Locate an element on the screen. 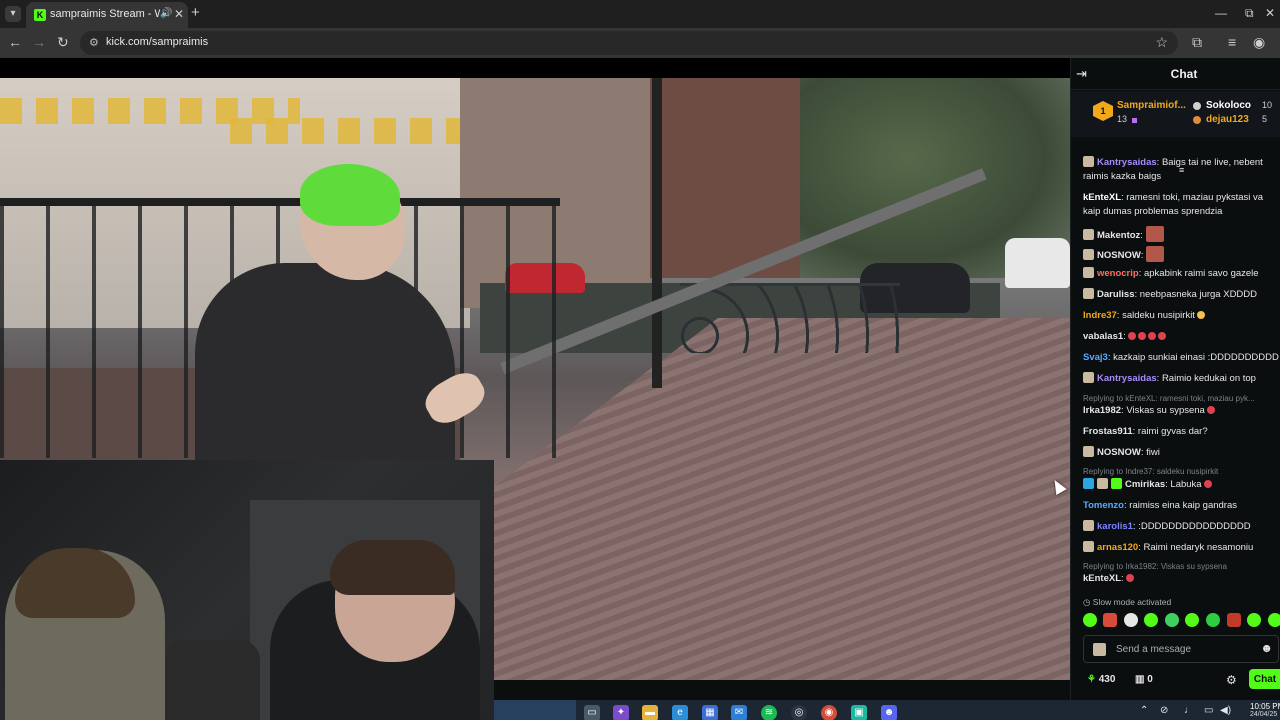 This screenshot has width=1280, height=720. edge-icon: e is located at coordinates (680, 712).